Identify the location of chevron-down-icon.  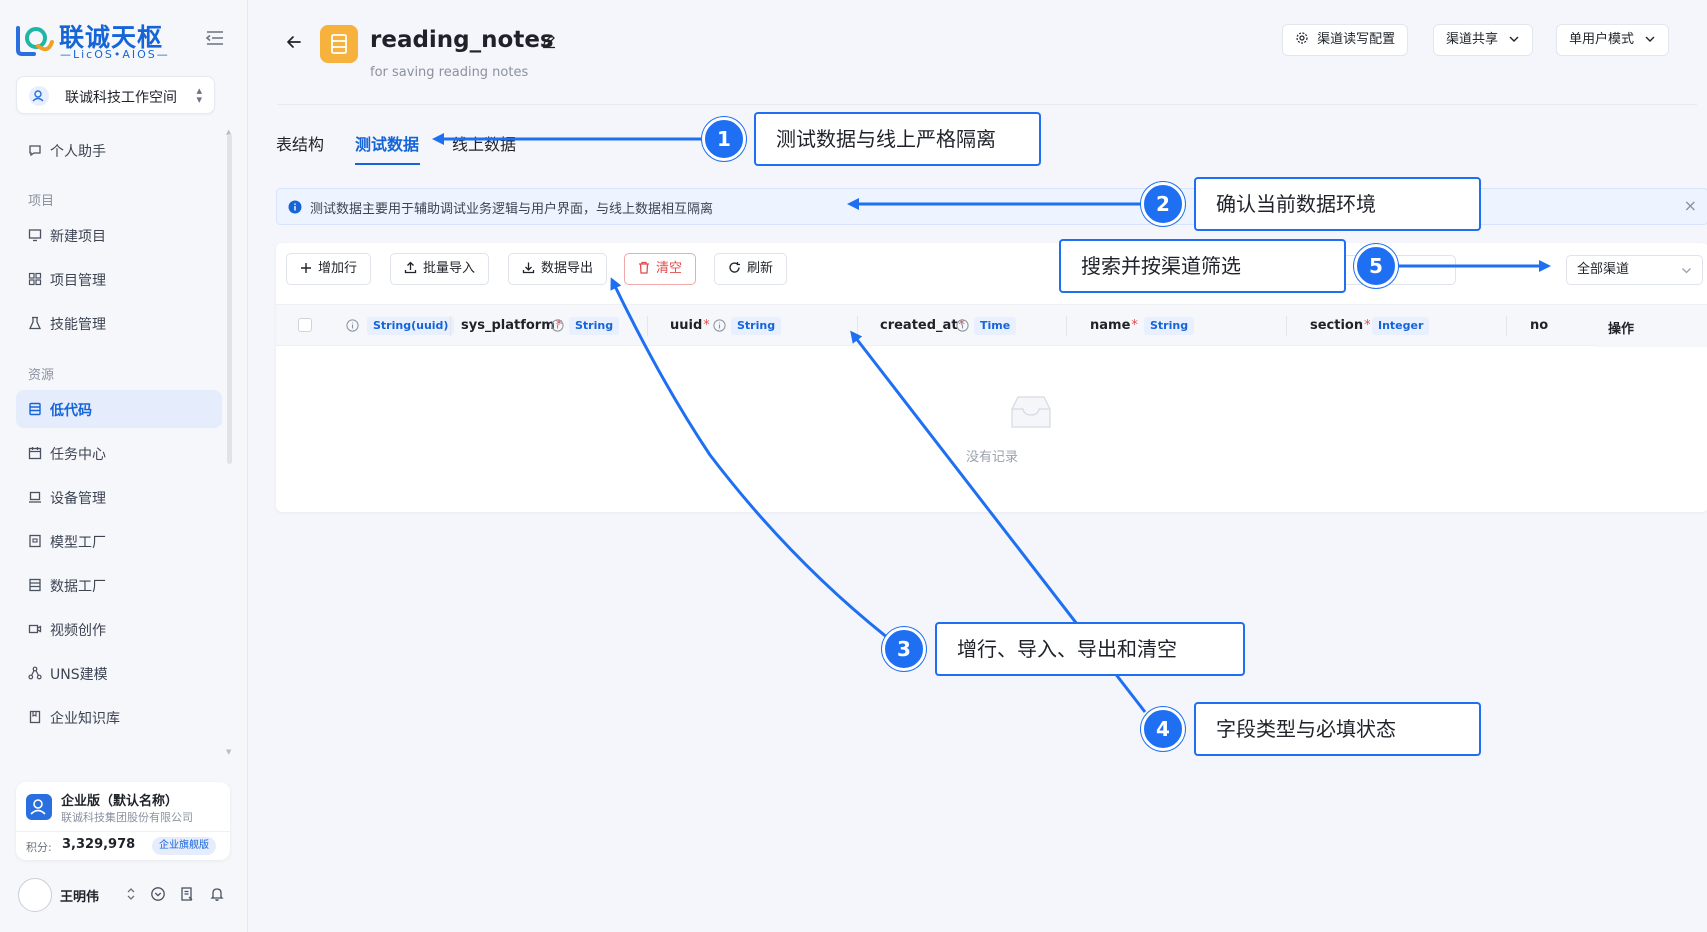
(1514, 39).